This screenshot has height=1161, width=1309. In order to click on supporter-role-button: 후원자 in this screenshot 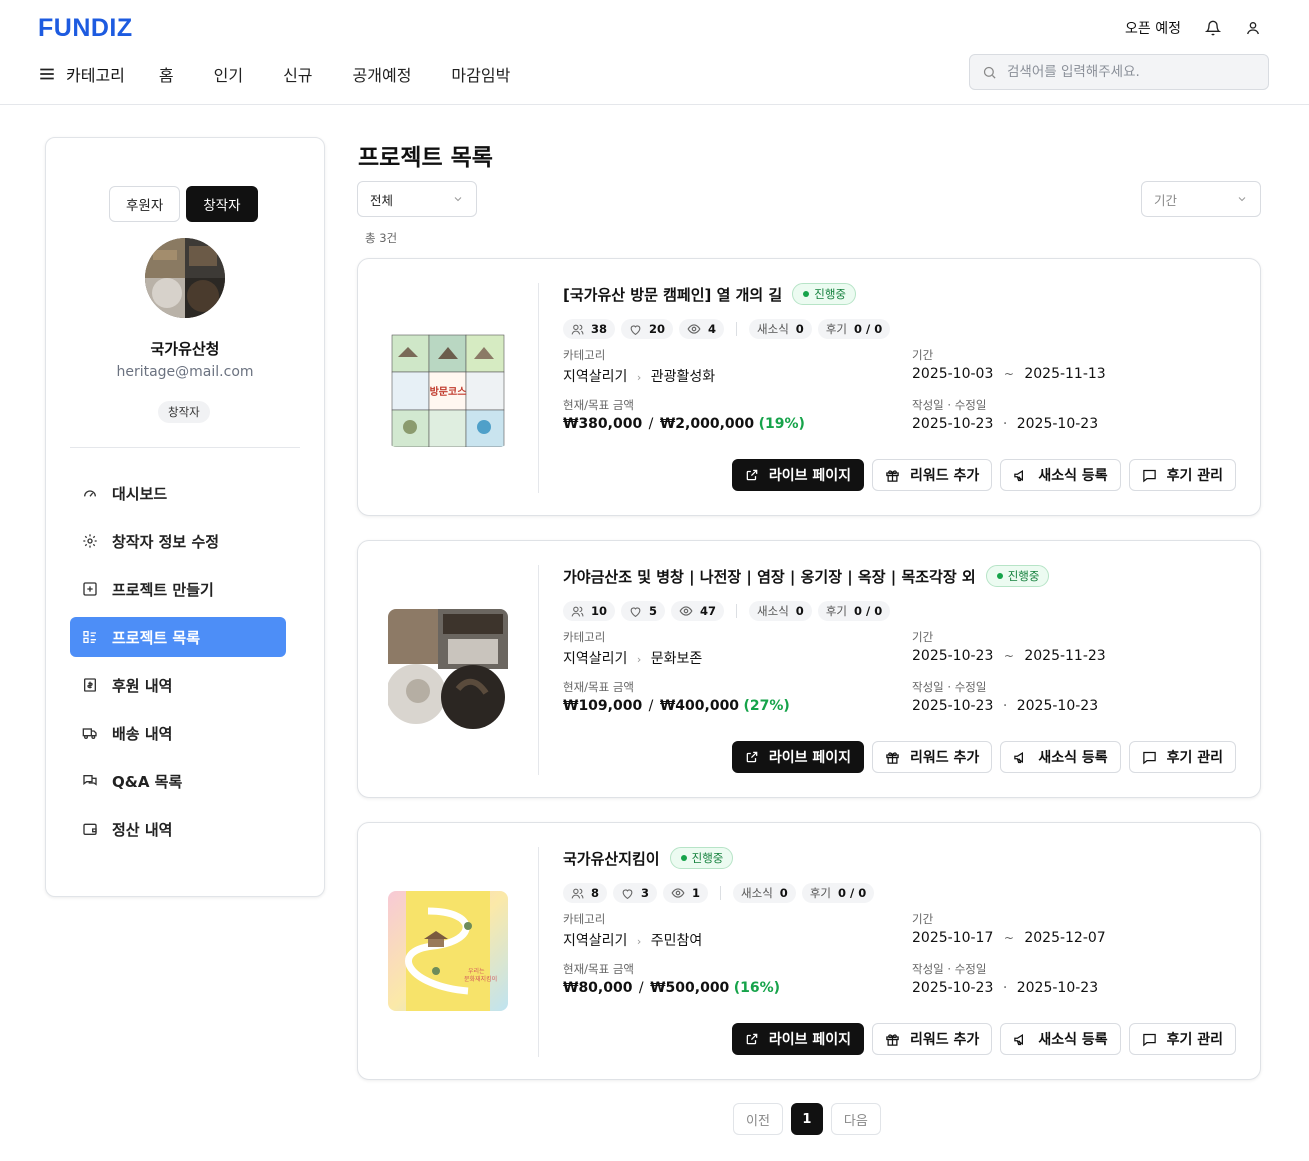, I will do `click(145, 204)`.